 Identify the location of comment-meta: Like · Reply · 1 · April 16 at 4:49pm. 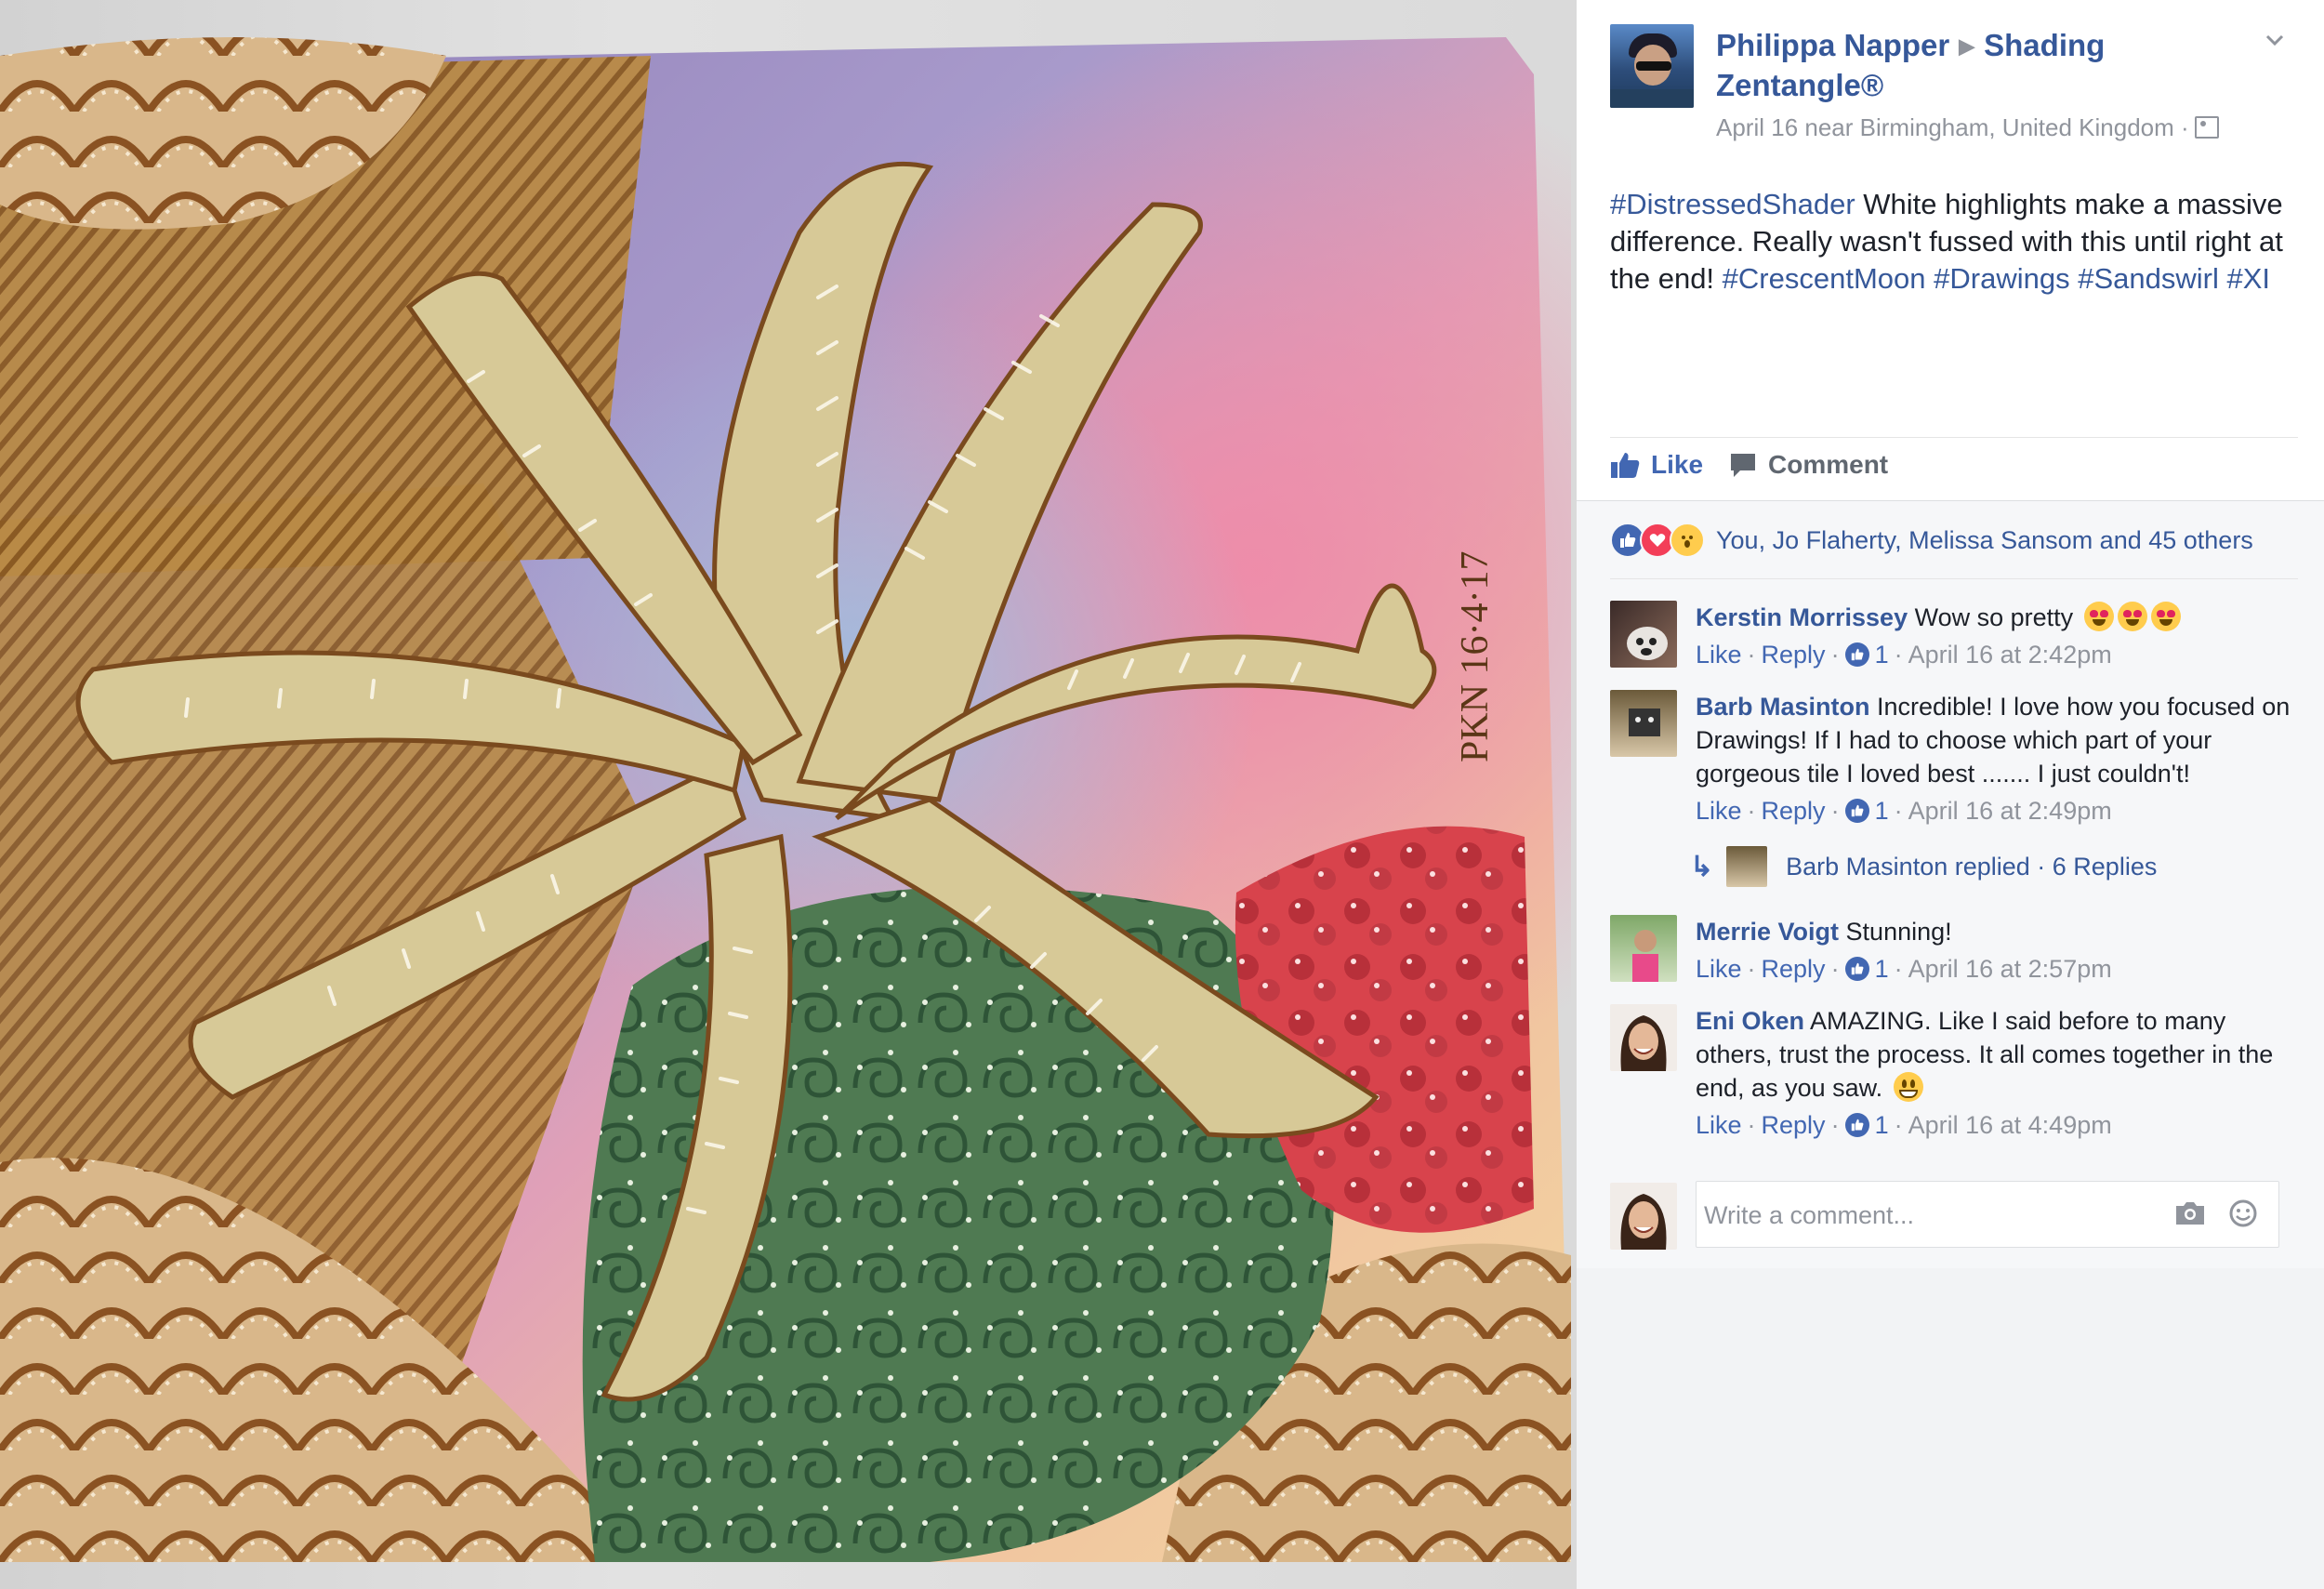
(1998, 1125).